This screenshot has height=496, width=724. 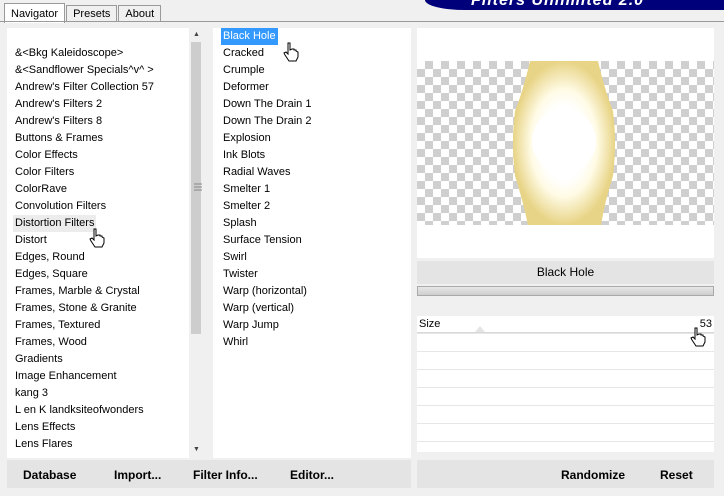 What do you see at coordinates (676, 474) in the screenshot?
I see `reset-button: Reset` at bounding box center [676, 474].